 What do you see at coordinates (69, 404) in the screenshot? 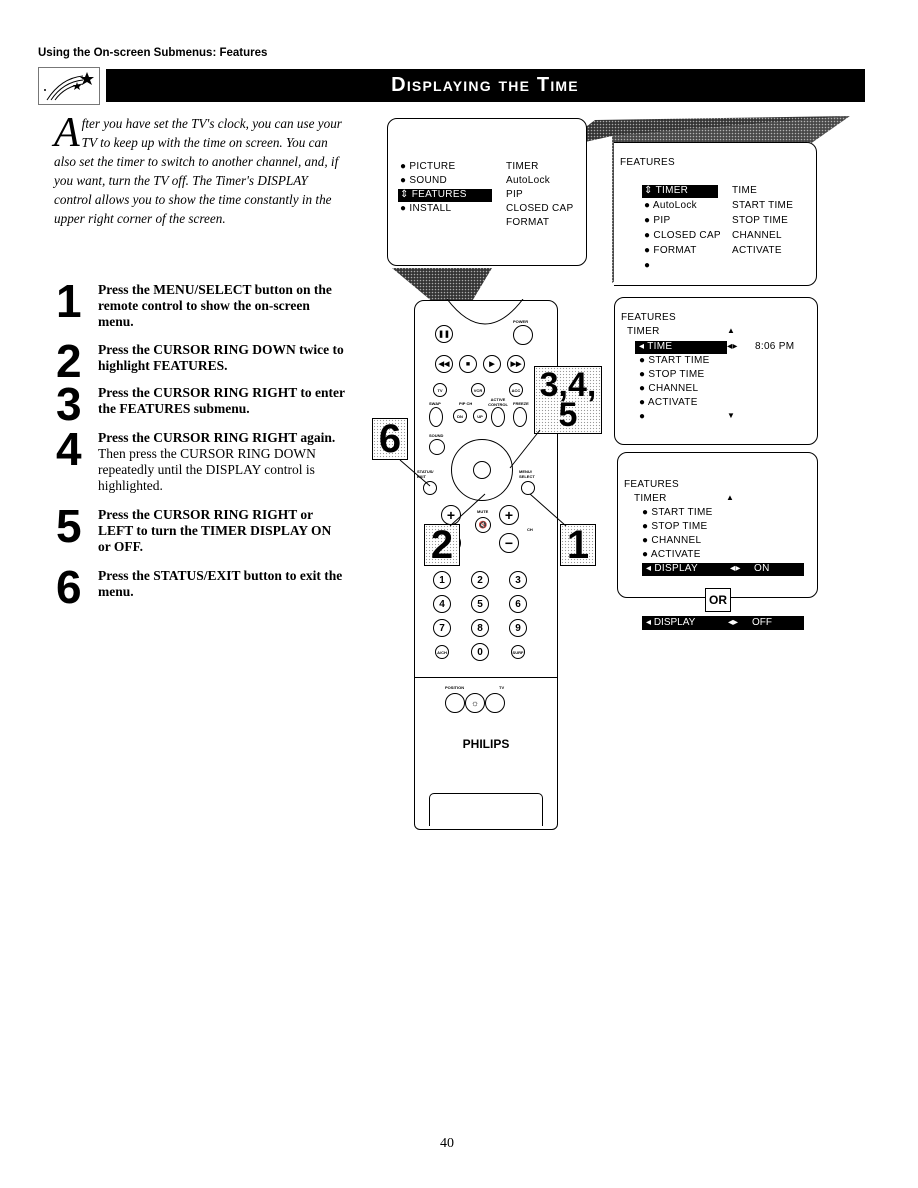
I see `step-number: 3` at bounding box center [69, 404].